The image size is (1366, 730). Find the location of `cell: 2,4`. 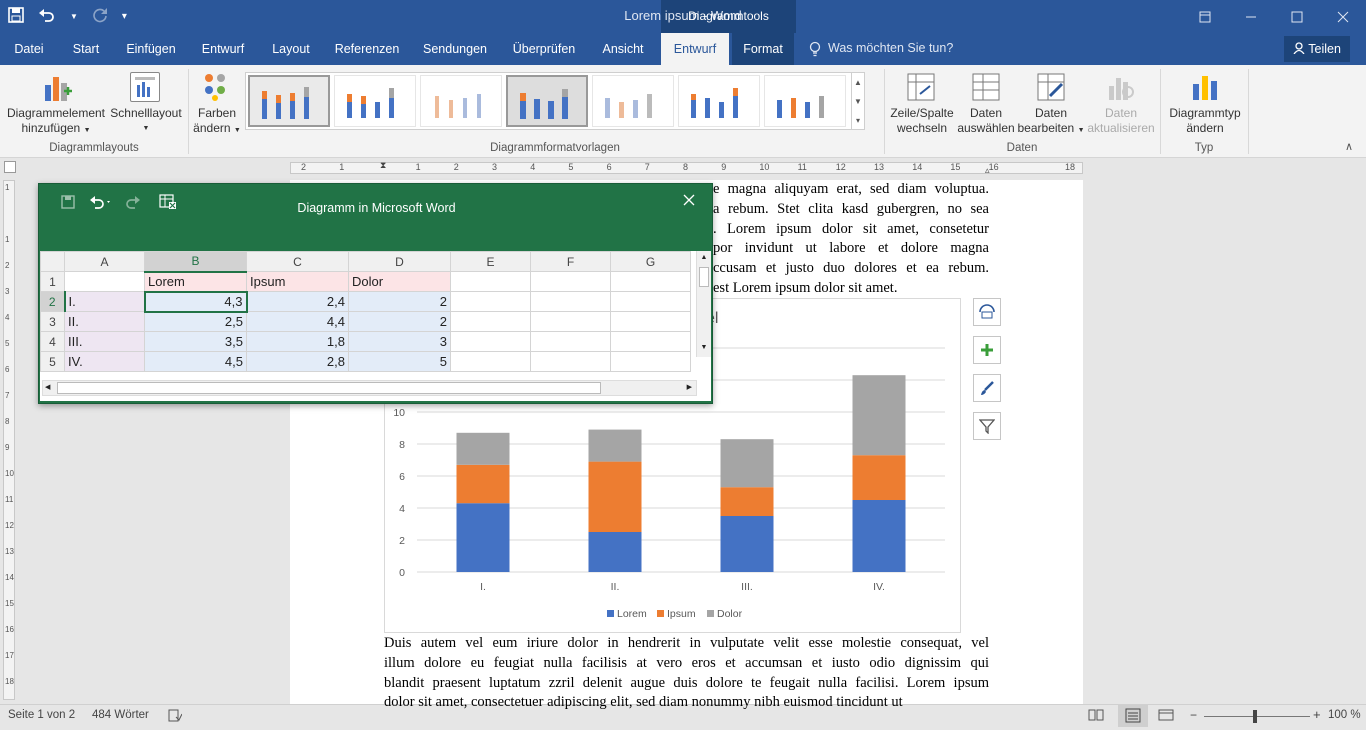

cell: 2,4 is located at coordinates (297, 301).